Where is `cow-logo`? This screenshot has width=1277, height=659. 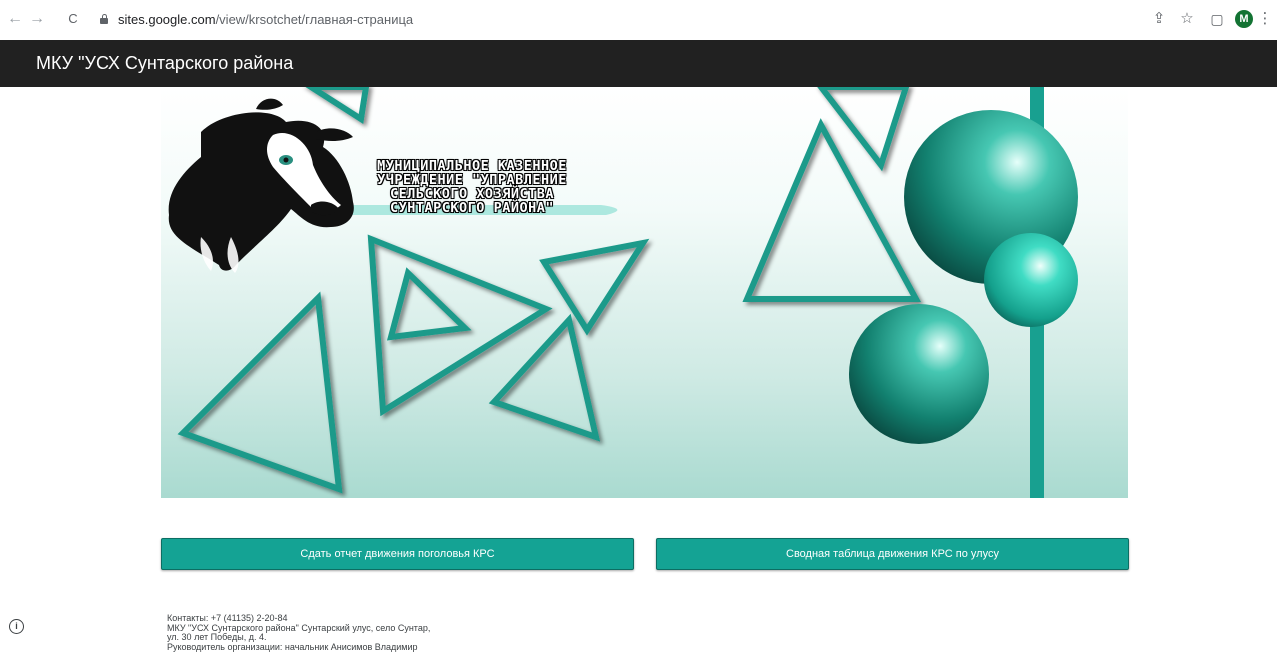
cow-logo is located at coordinates (261, 185).